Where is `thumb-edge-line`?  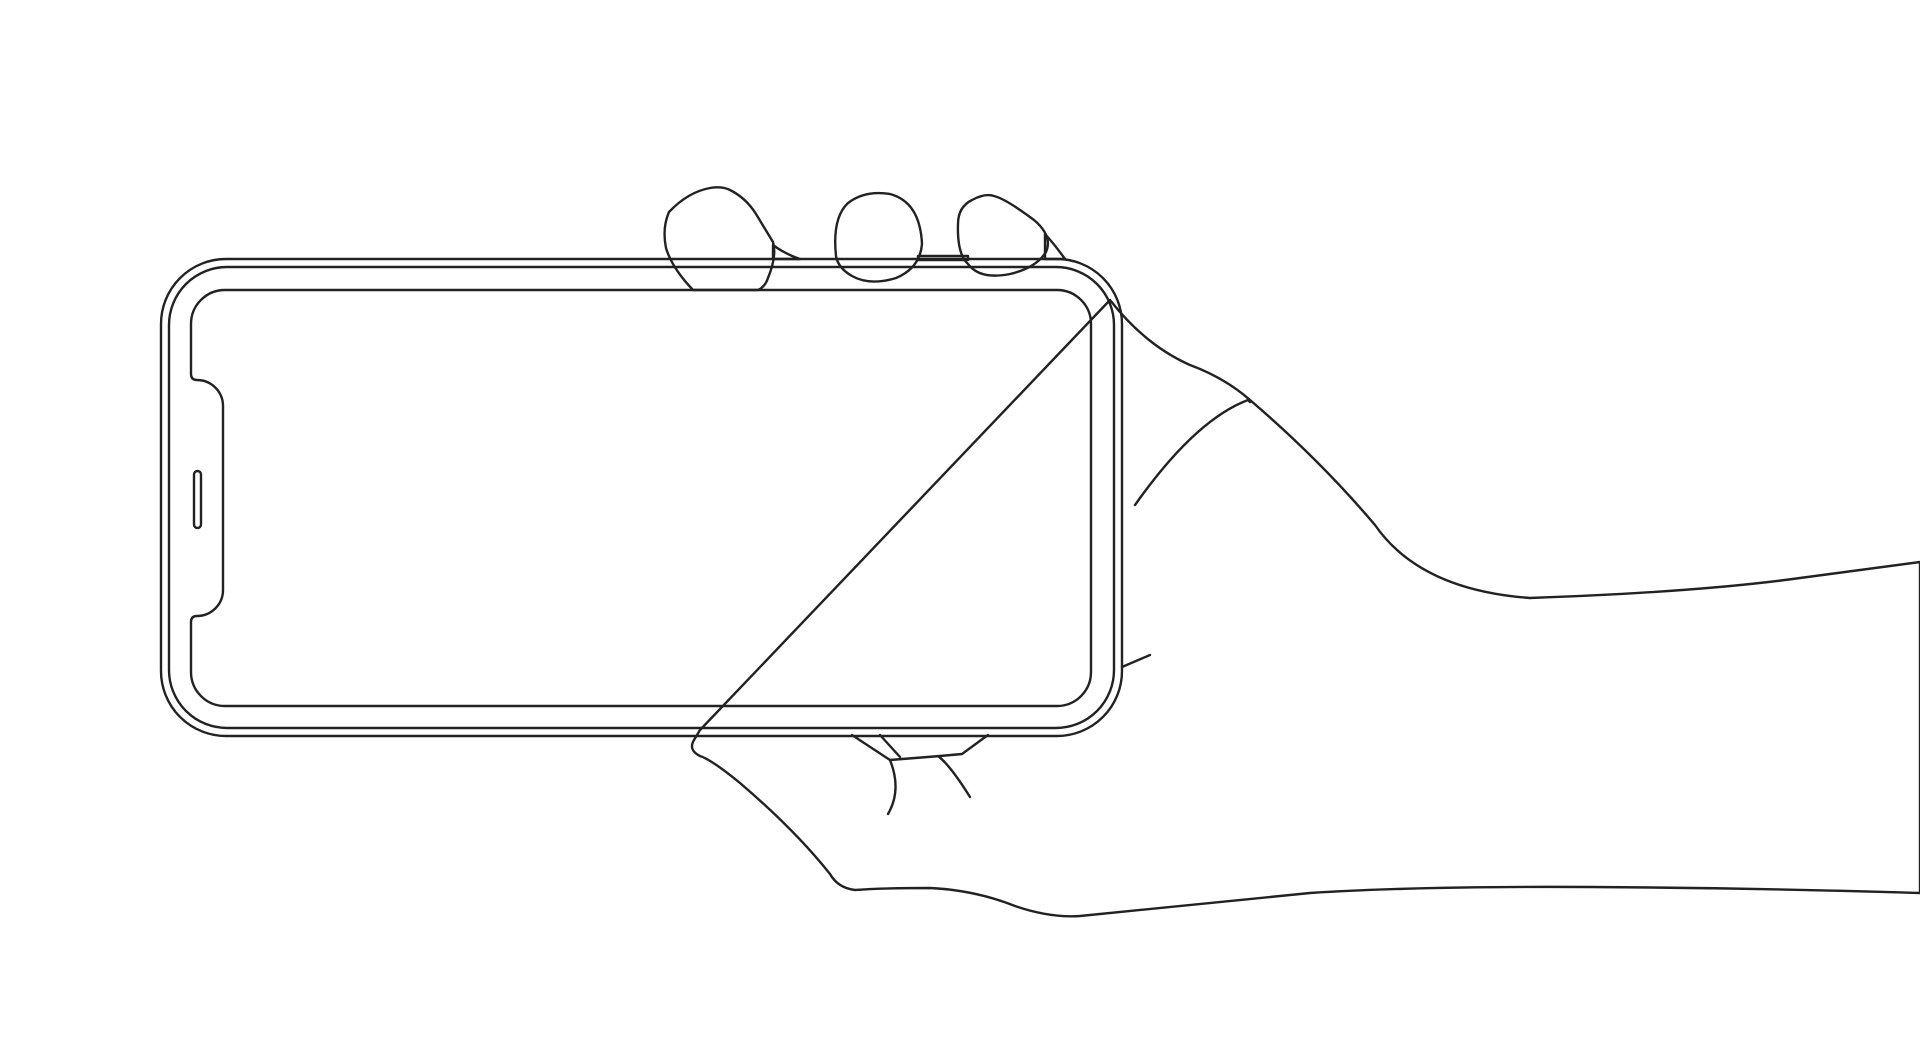 thumb-edge-line is located at coordinates (1136, 661).